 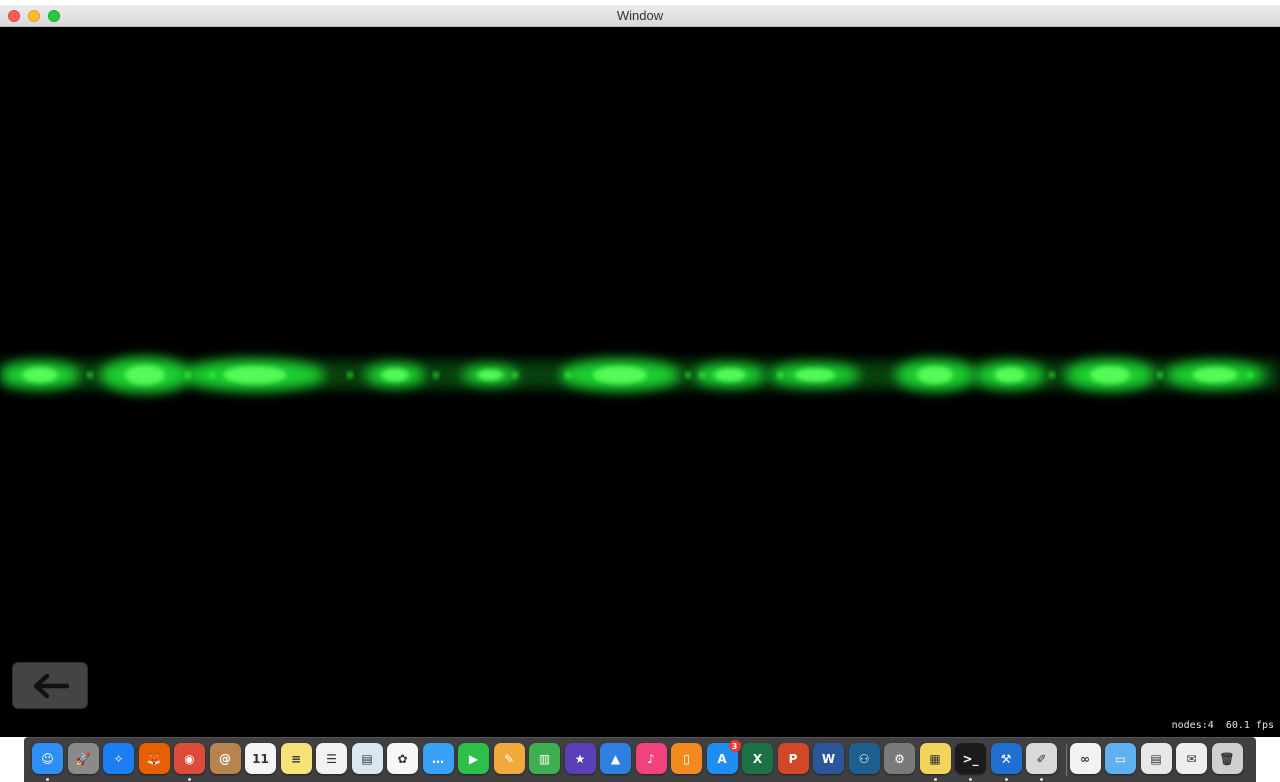 What do you see at coordinates (1006, 758) in the screenshot?
I see `dock-item-xcode: ⚒` at bounding box center [1006, 758].